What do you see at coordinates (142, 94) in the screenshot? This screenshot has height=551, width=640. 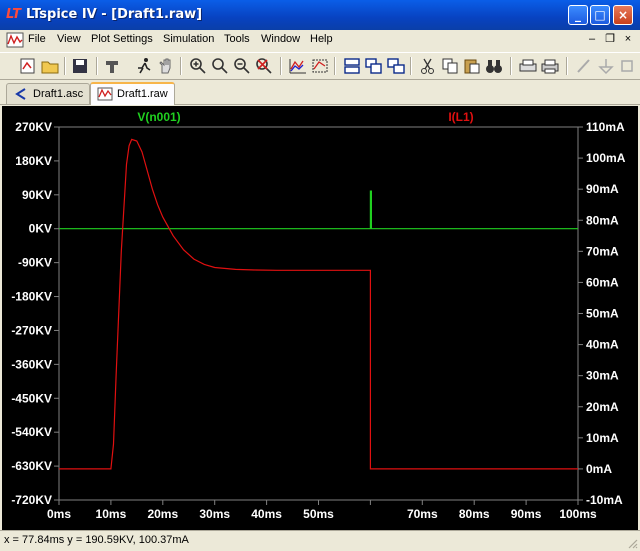 I see `tab-label: Draft1.raw` at bounding box center [142, 94].